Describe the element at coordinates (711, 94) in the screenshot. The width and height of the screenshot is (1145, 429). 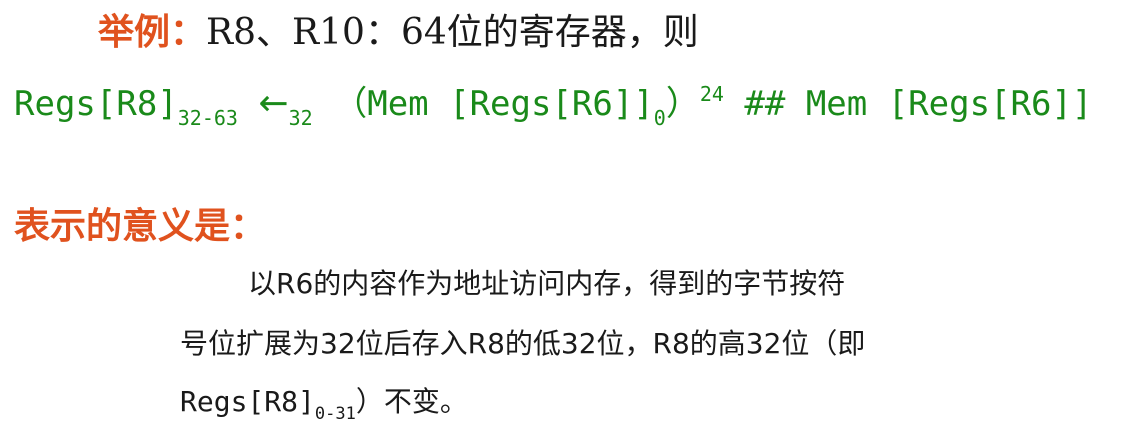
I see `formula-superscript: 24` at that location.